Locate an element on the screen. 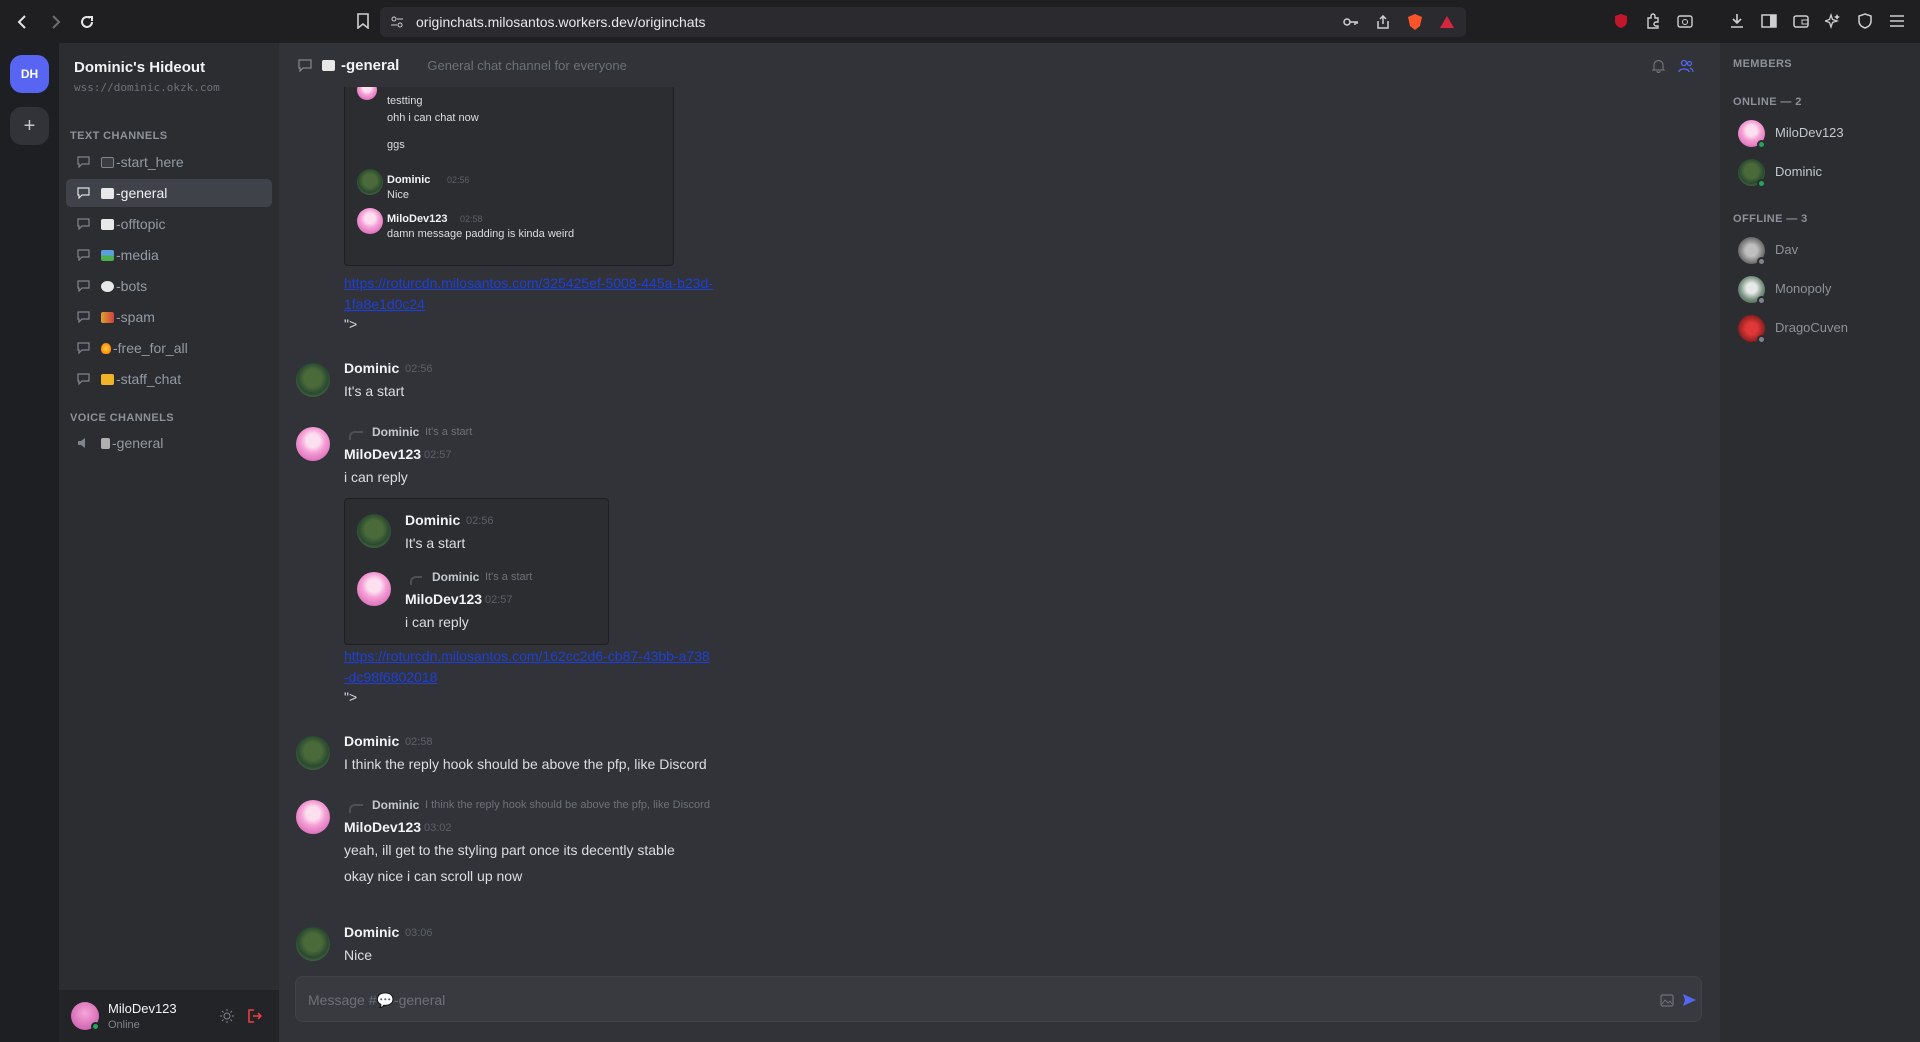  brave-shield-icon is located at coordinates (1415, 22).